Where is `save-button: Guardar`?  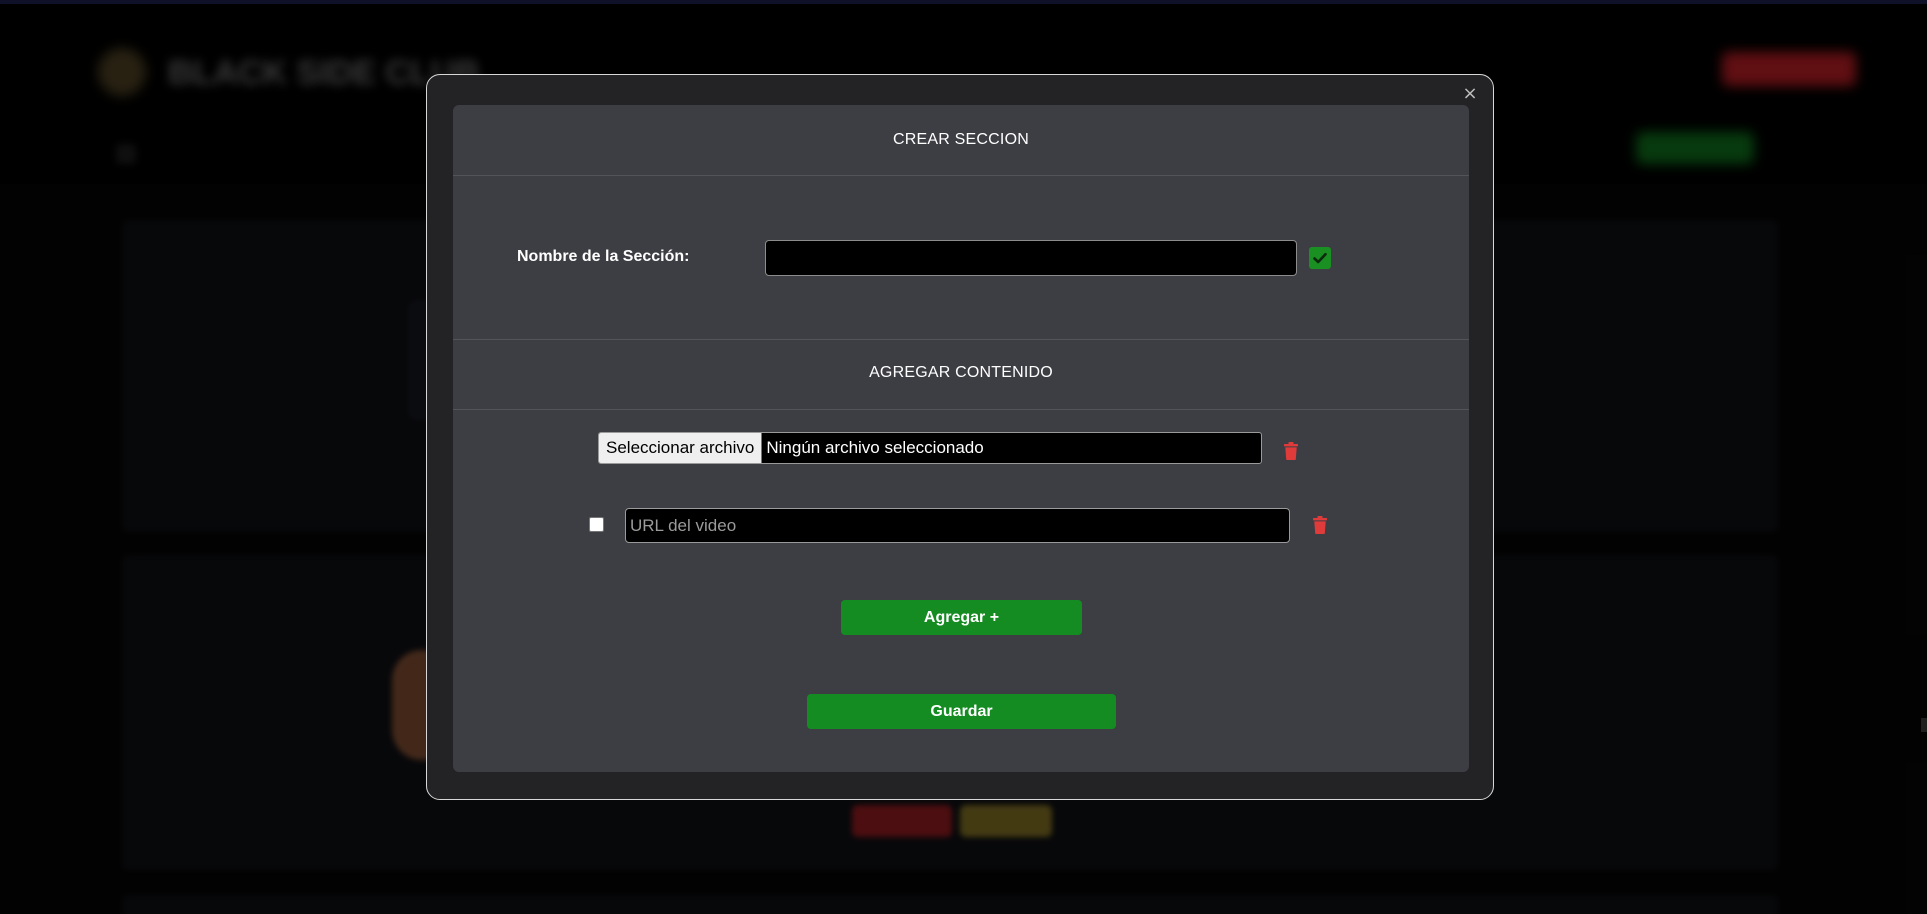 save-button: Guardar is located at coordinates (961, 711).